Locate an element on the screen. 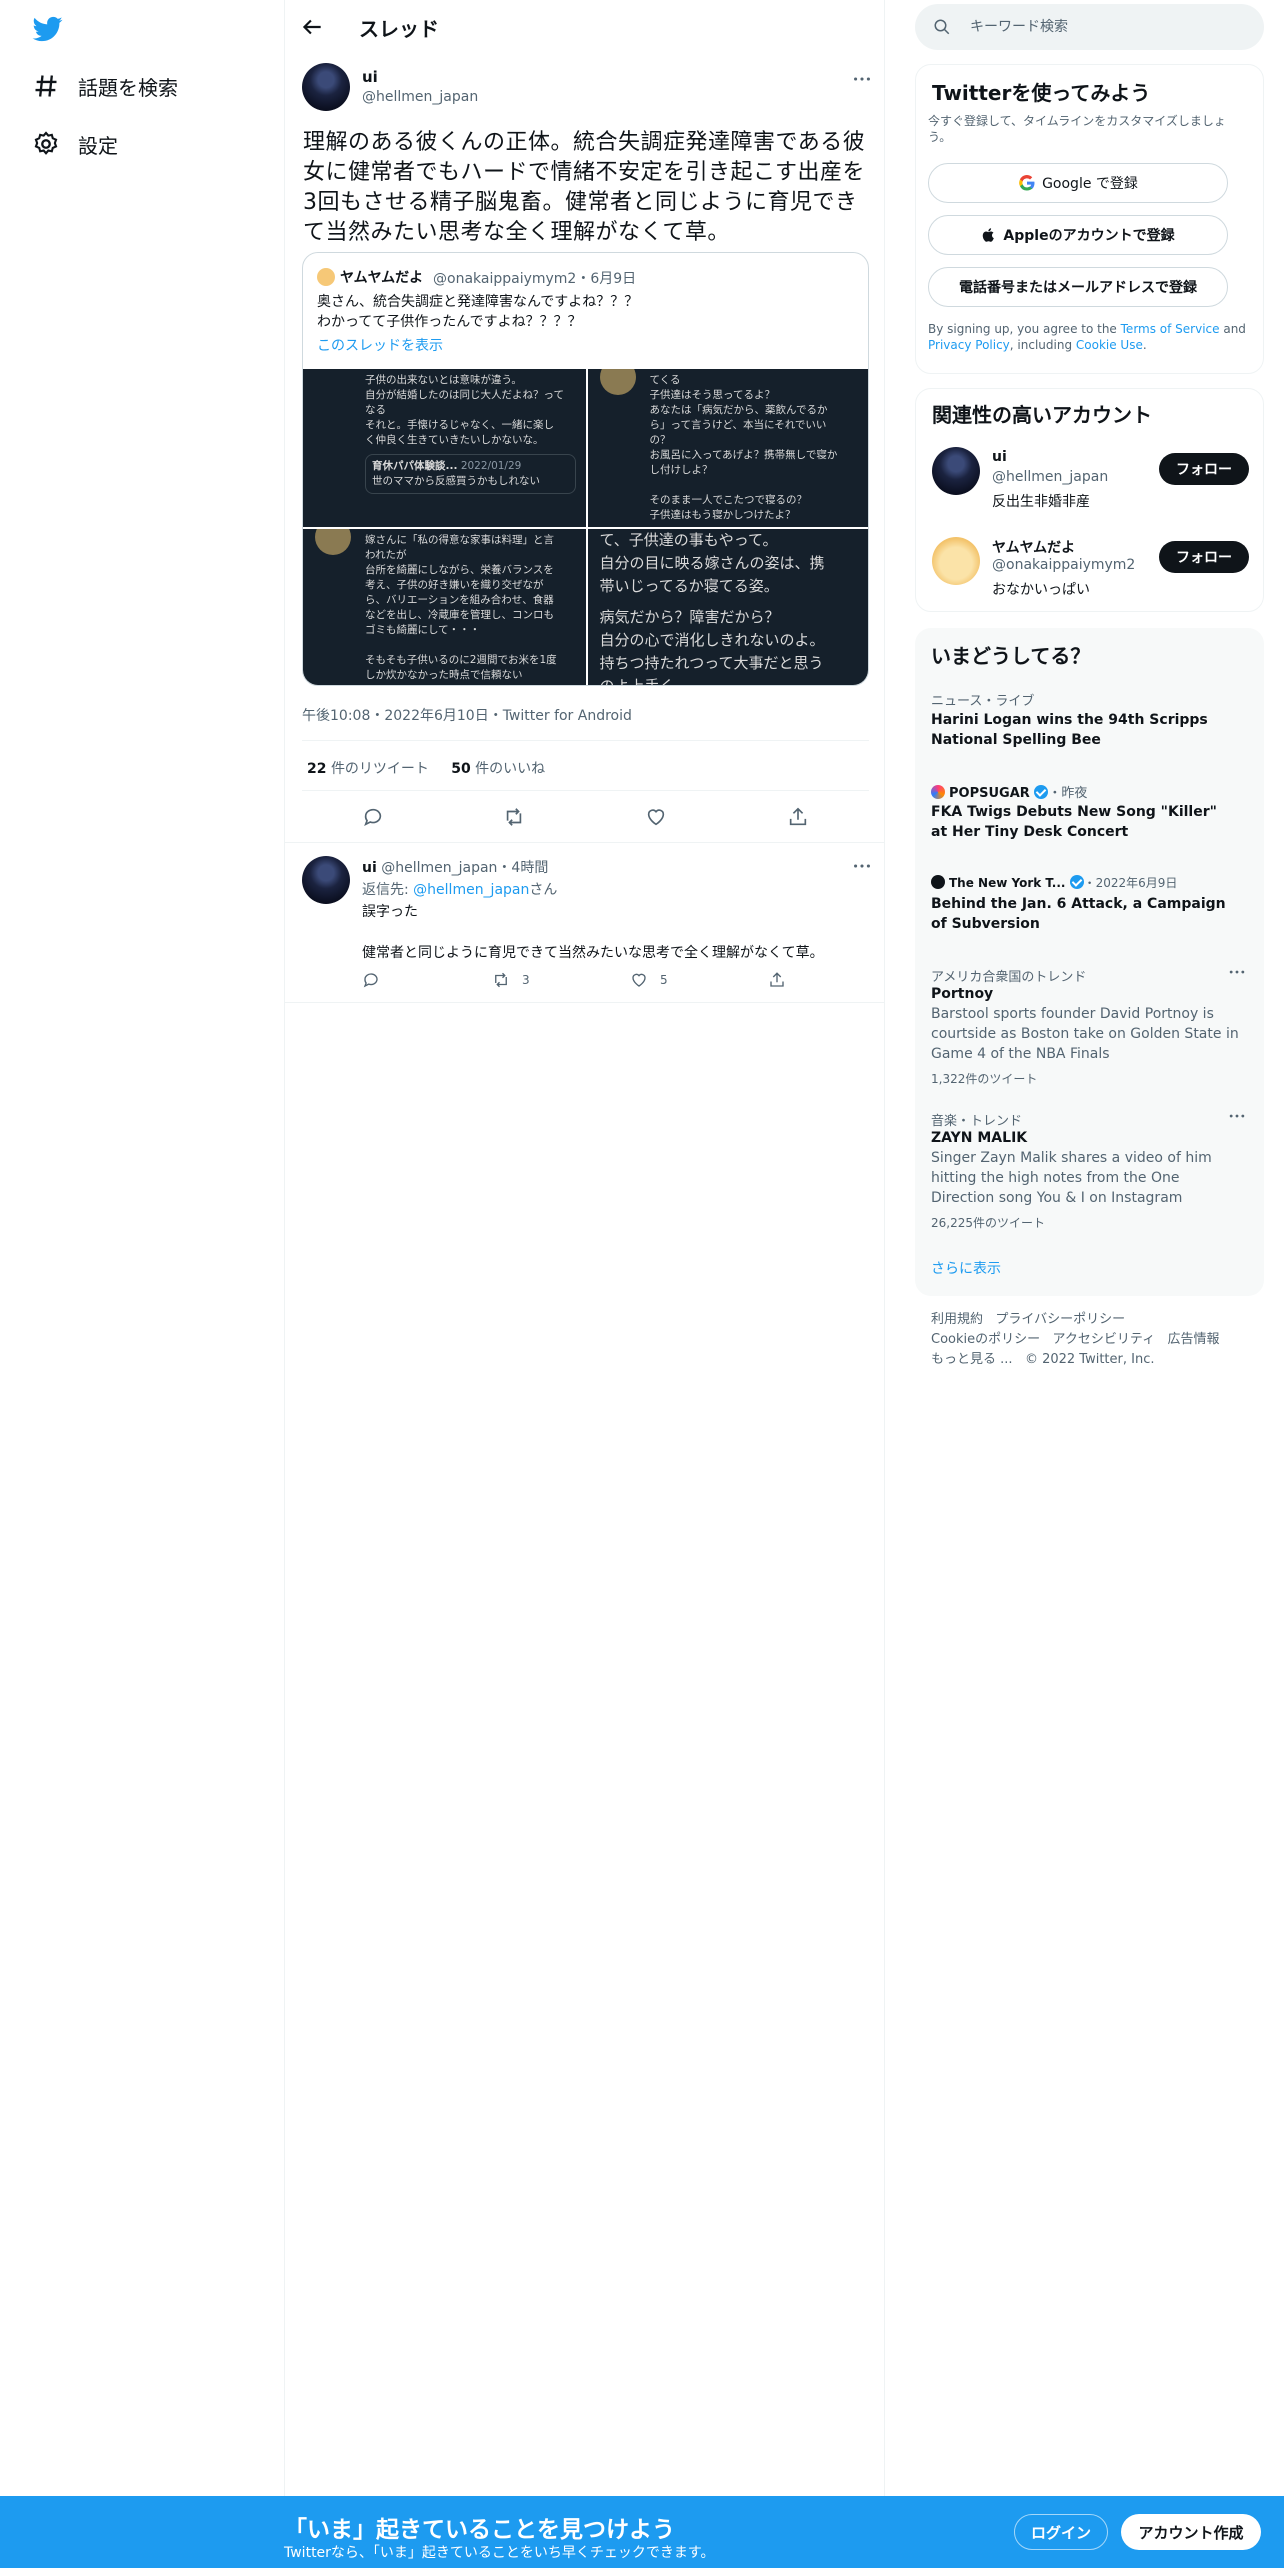 This screenshot has height=2568, width=1284. terms-including: , including is located at coordinates (1042, 345).